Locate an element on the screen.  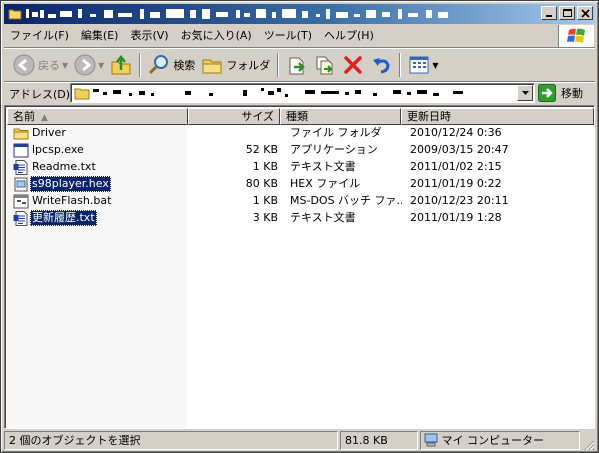
address-dropdown-button is located at coordinates (525, 93).